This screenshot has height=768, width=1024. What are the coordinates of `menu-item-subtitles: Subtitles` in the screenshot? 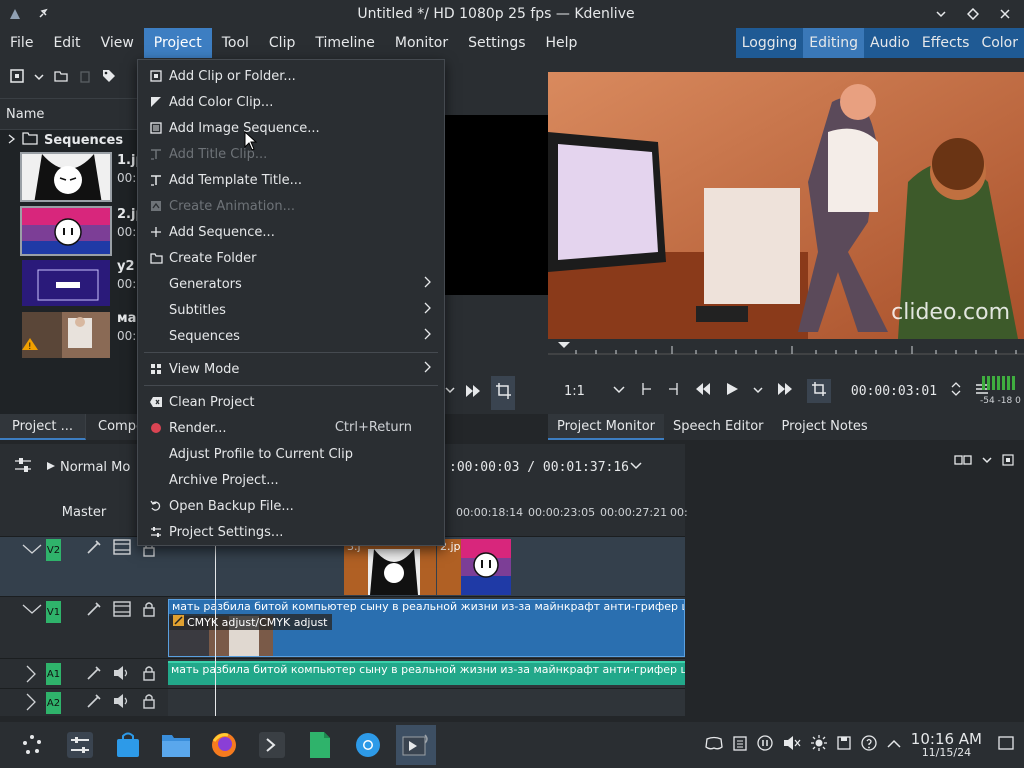 It's located at (291, 310).